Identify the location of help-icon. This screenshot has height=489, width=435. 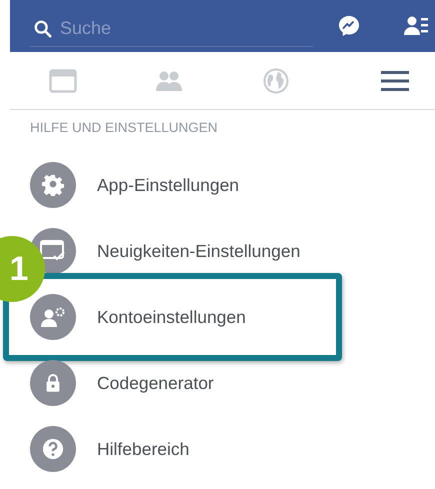
(53, 449).